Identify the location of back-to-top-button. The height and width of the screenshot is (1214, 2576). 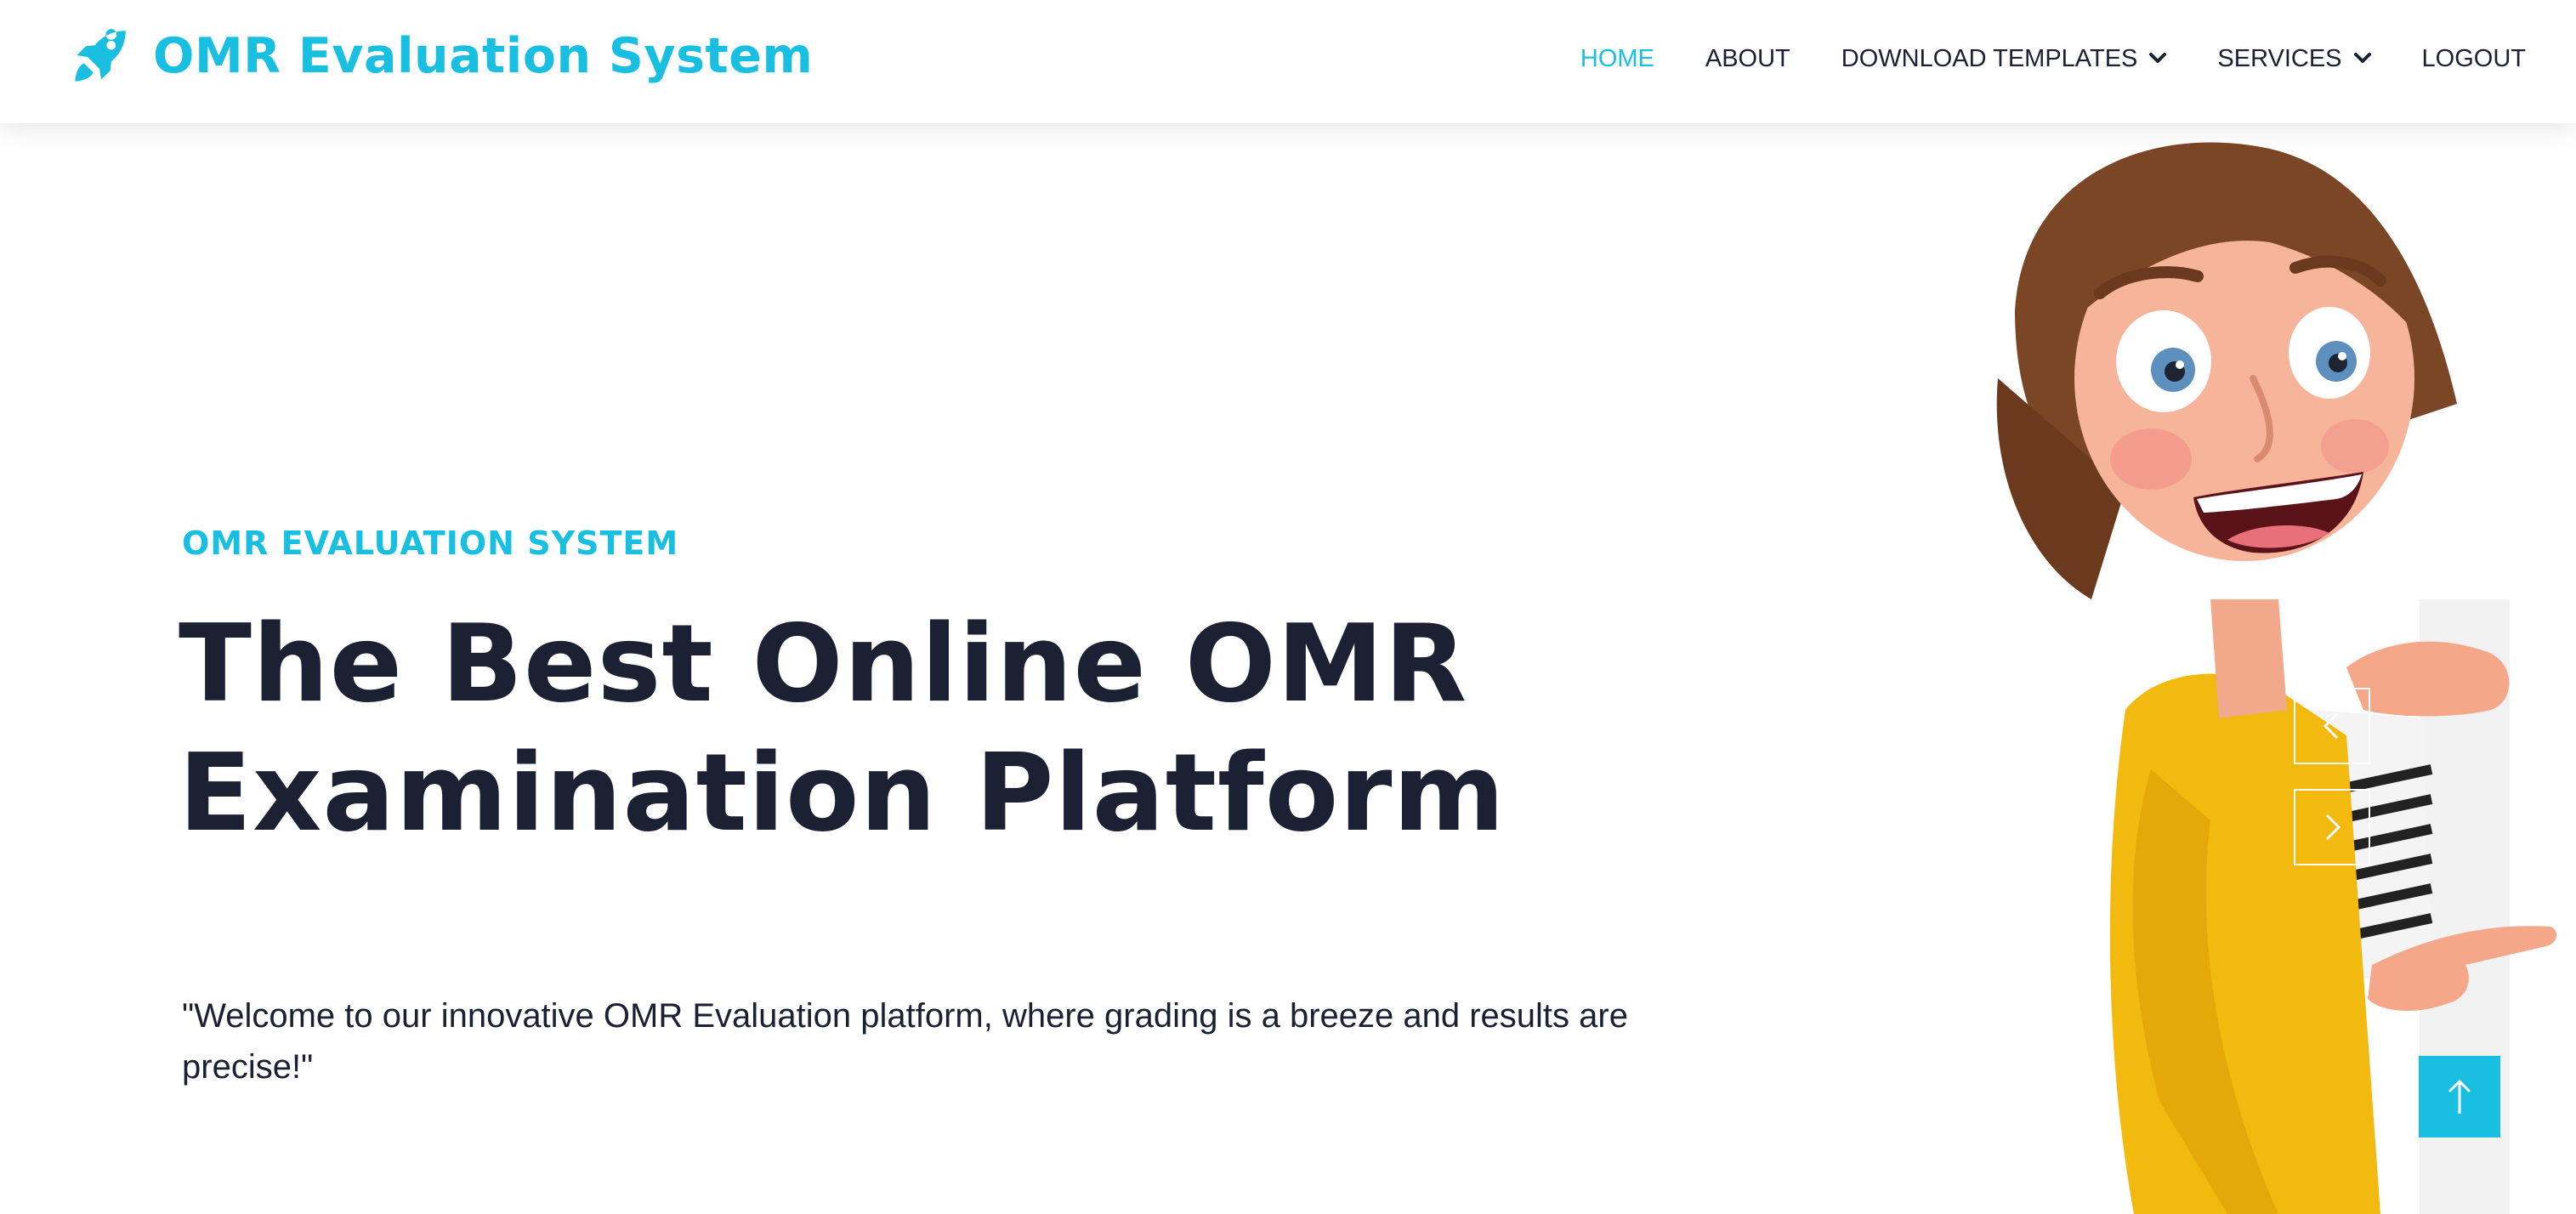
(2460, 1096).